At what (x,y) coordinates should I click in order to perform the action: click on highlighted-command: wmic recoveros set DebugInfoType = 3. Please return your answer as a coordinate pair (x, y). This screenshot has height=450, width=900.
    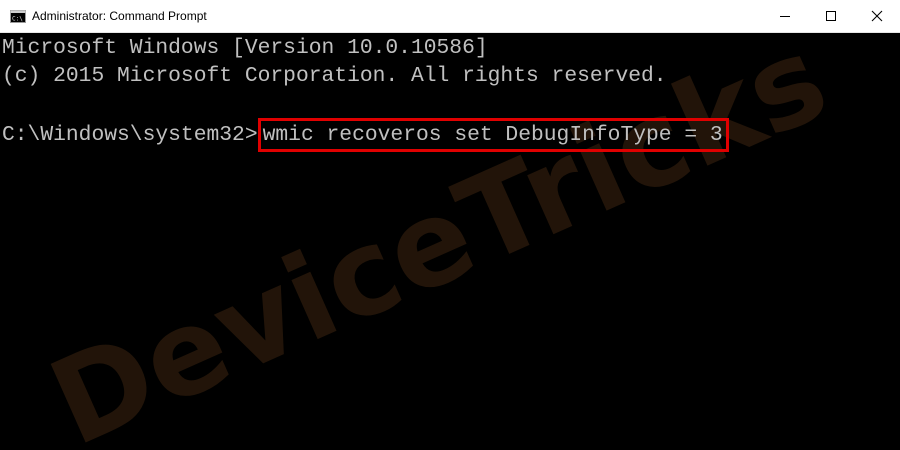
    Looking at the image, I should click on (493, 135).